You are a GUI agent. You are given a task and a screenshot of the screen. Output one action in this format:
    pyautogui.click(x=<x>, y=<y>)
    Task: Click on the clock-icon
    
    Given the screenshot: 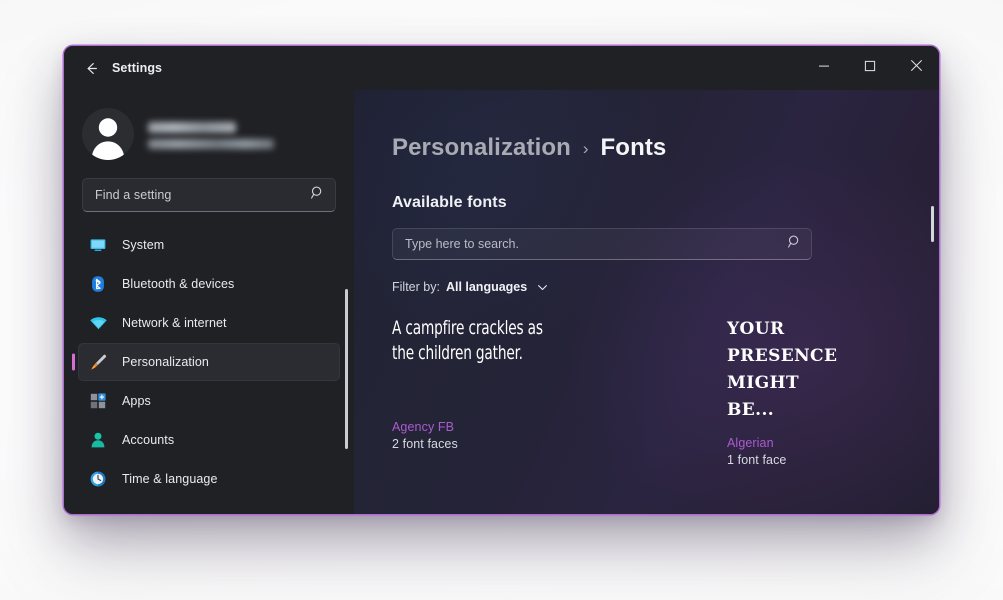 What is the action you would take?
    pyautogui.click(x=98, y=479)
    